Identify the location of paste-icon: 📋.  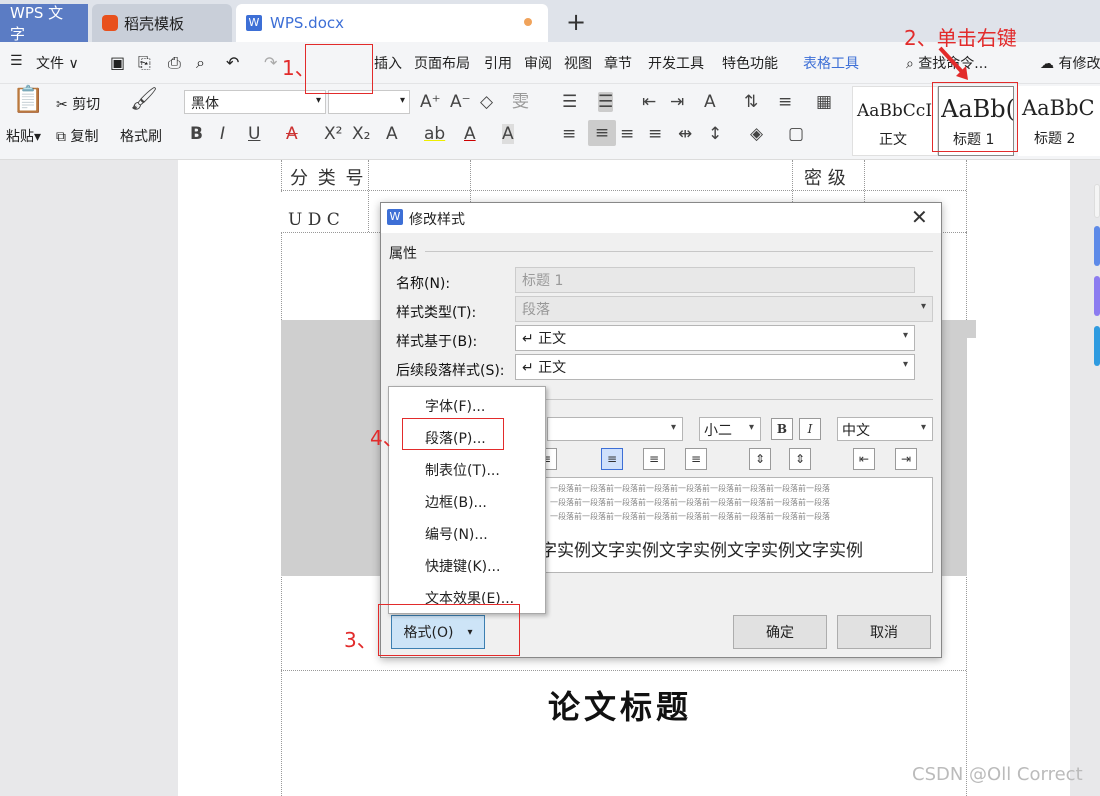
(28, 100).